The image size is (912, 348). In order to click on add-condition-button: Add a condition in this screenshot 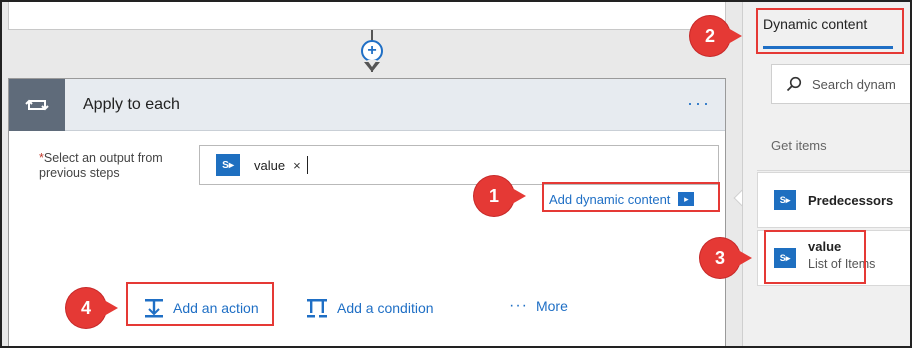, I will do `click(369, 308)`.